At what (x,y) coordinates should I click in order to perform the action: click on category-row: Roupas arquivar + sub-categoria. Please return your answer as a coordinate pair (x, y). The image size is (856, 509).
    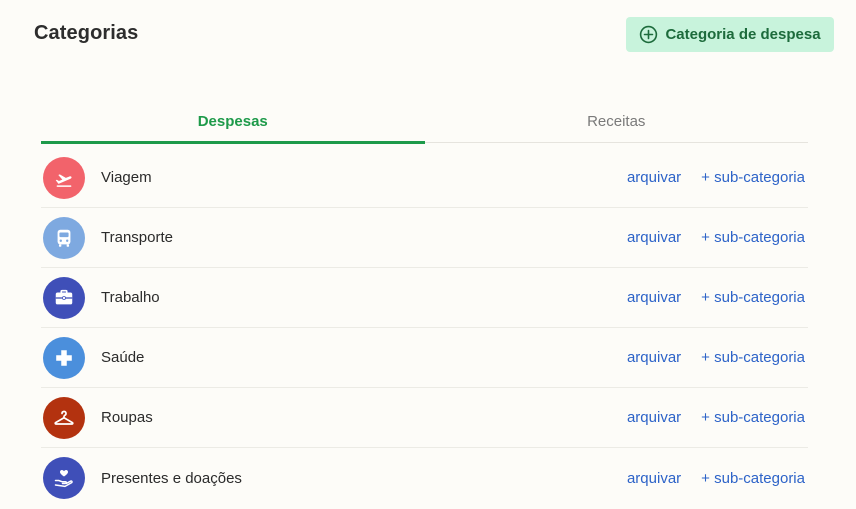
    Looking at the image, I should click on (424, 418).